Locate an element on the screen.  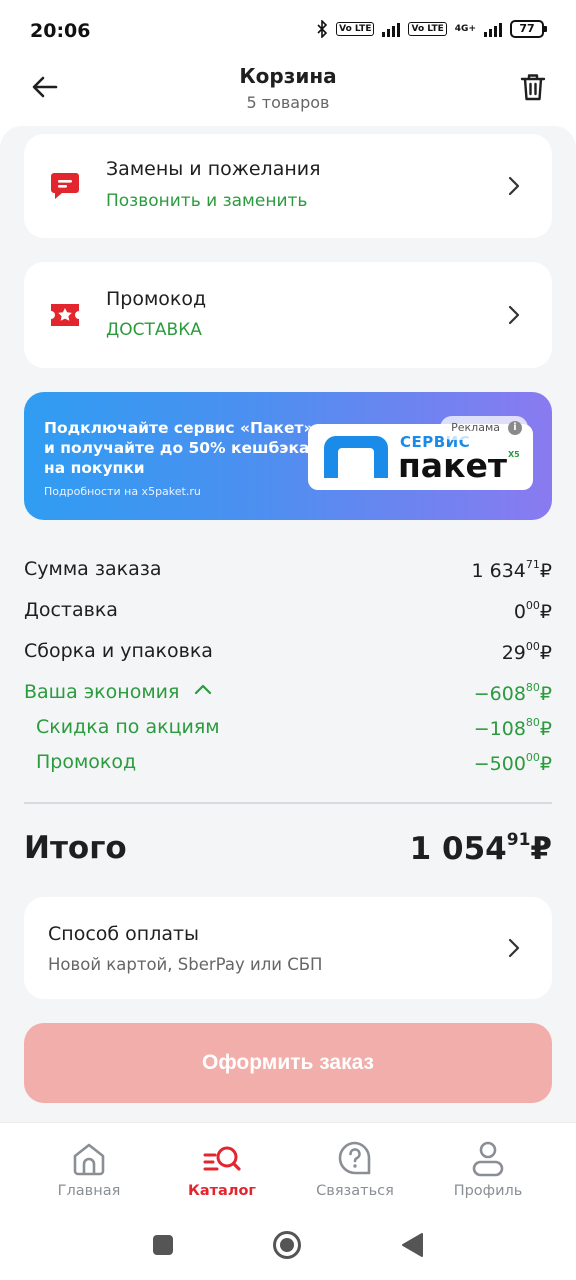
economy-value: −60880₽ is located at coordinates (512, 693).